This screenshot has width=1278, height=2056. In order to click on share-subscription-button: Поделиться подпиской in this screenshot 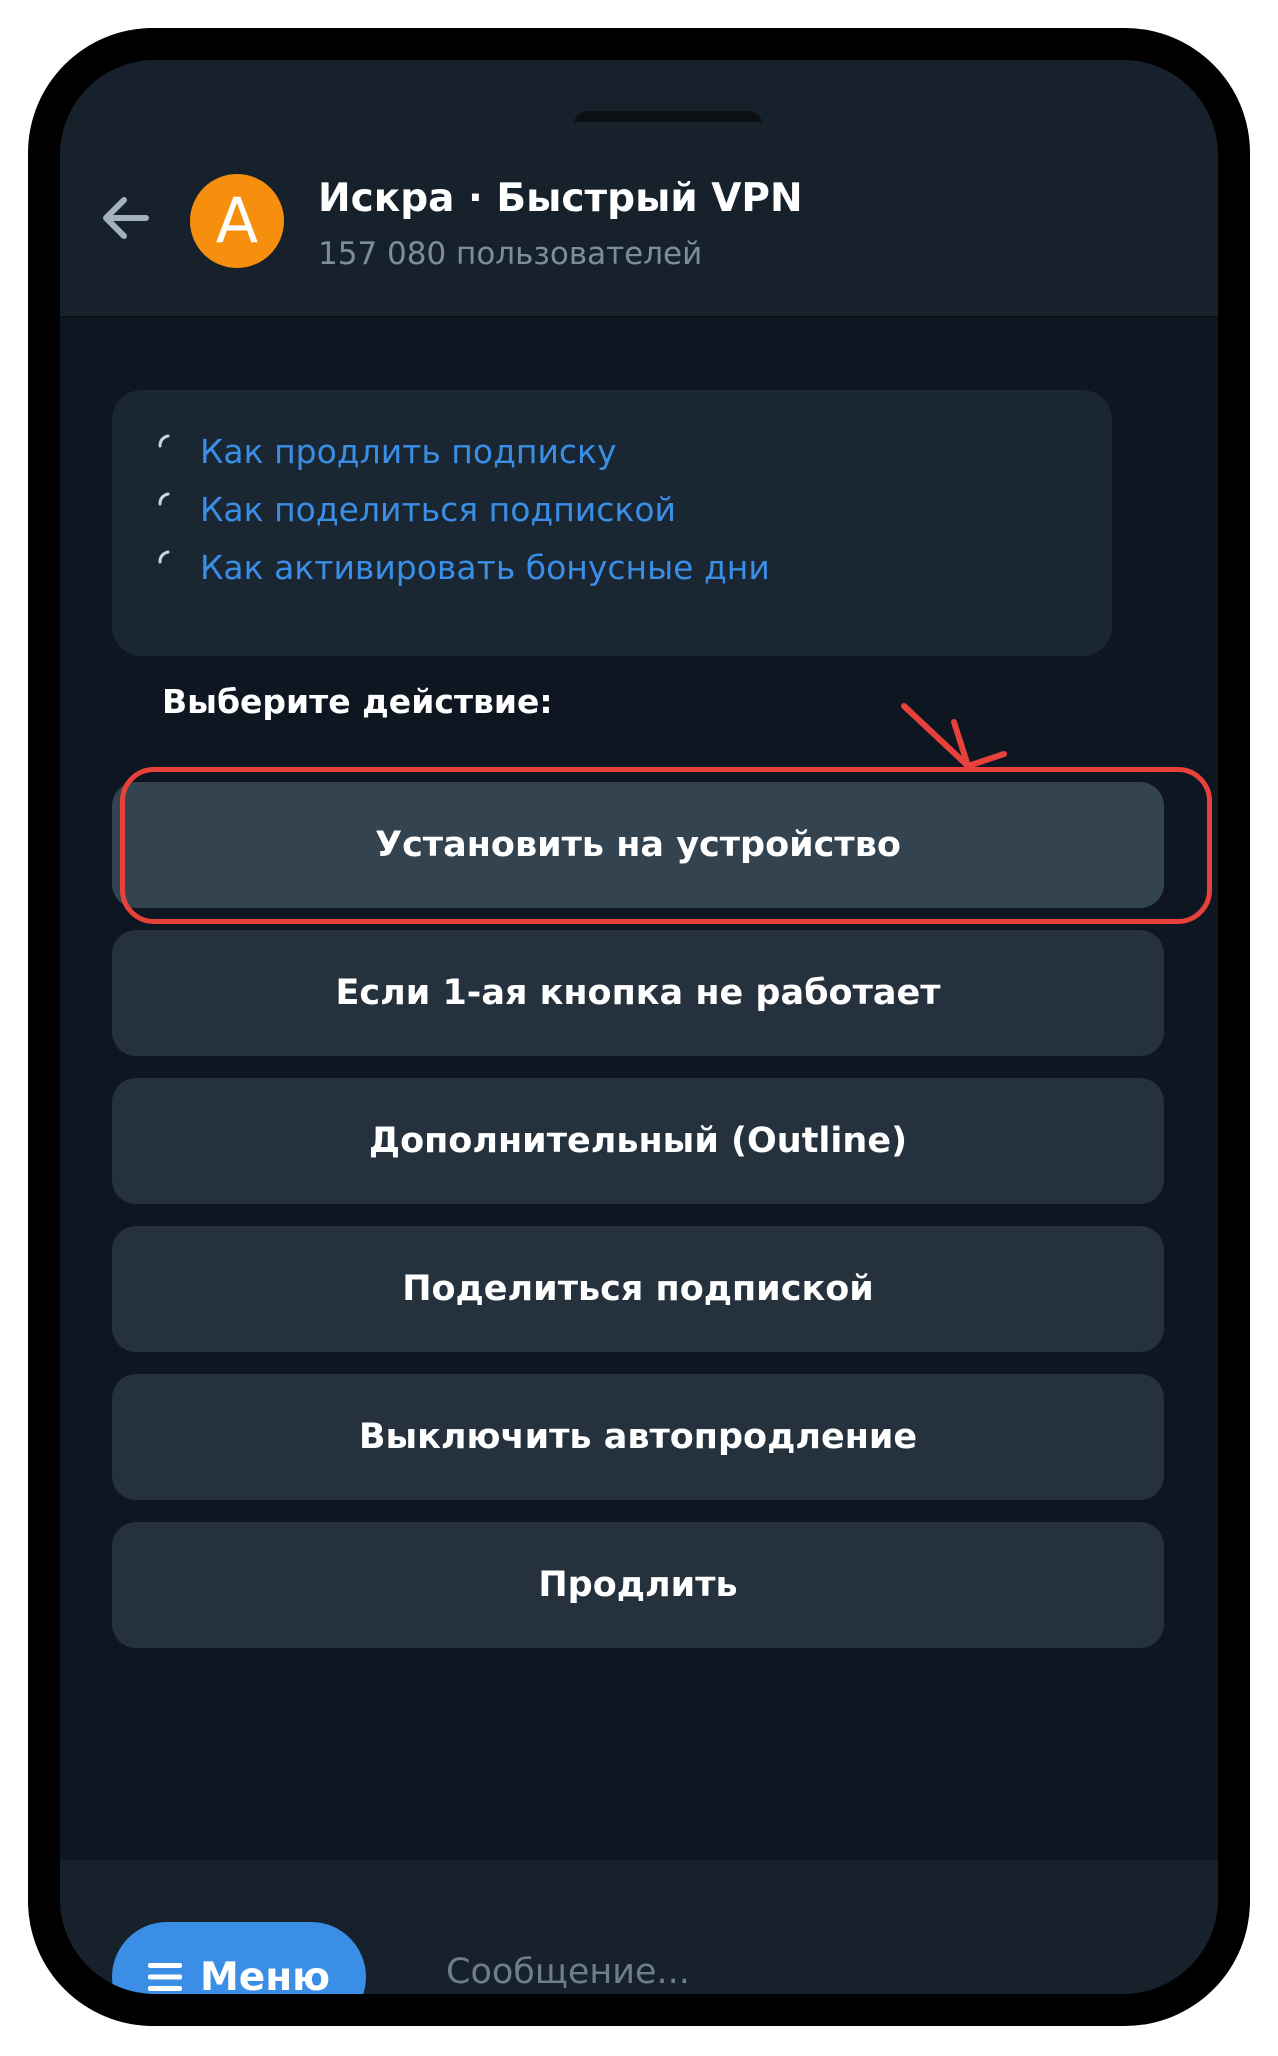, I will do `click(638, 1289)`.